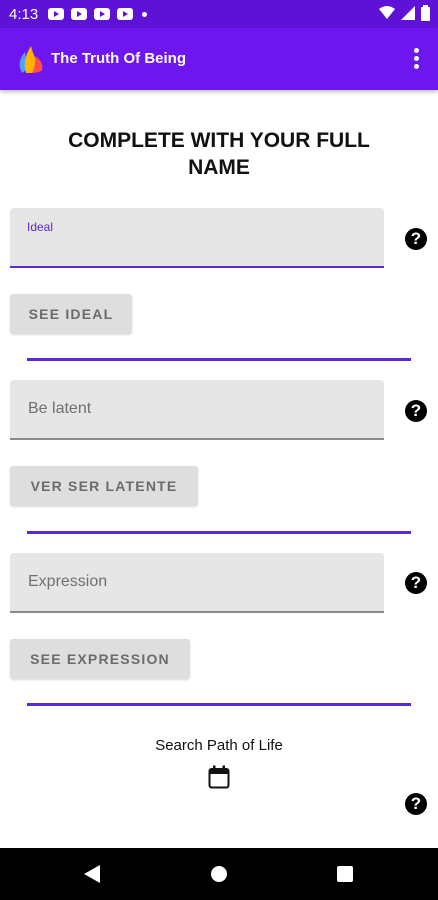  Describe the element at coordinates (104, 486) in the screenshot. I see `ver-ser-latente-button: VER SER LATENTE` at that location.